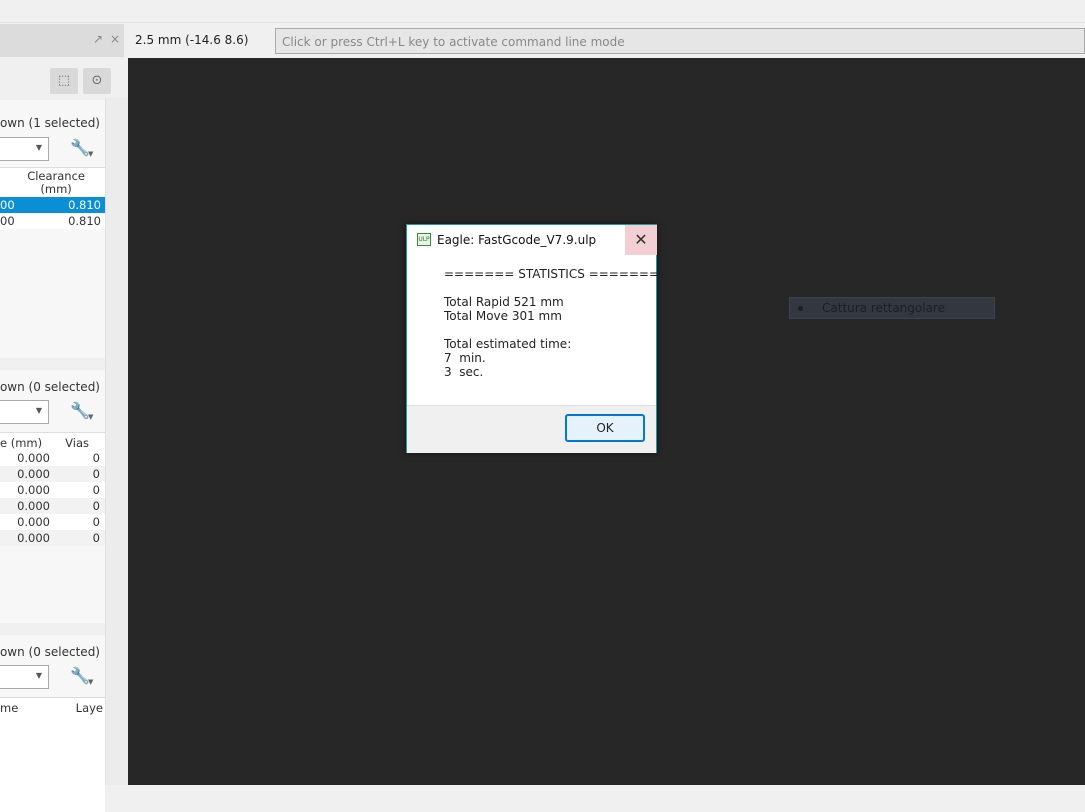 The width and height of the screenshot is (1085, 812). I want to click on bullet-icon, so click(800, 308).